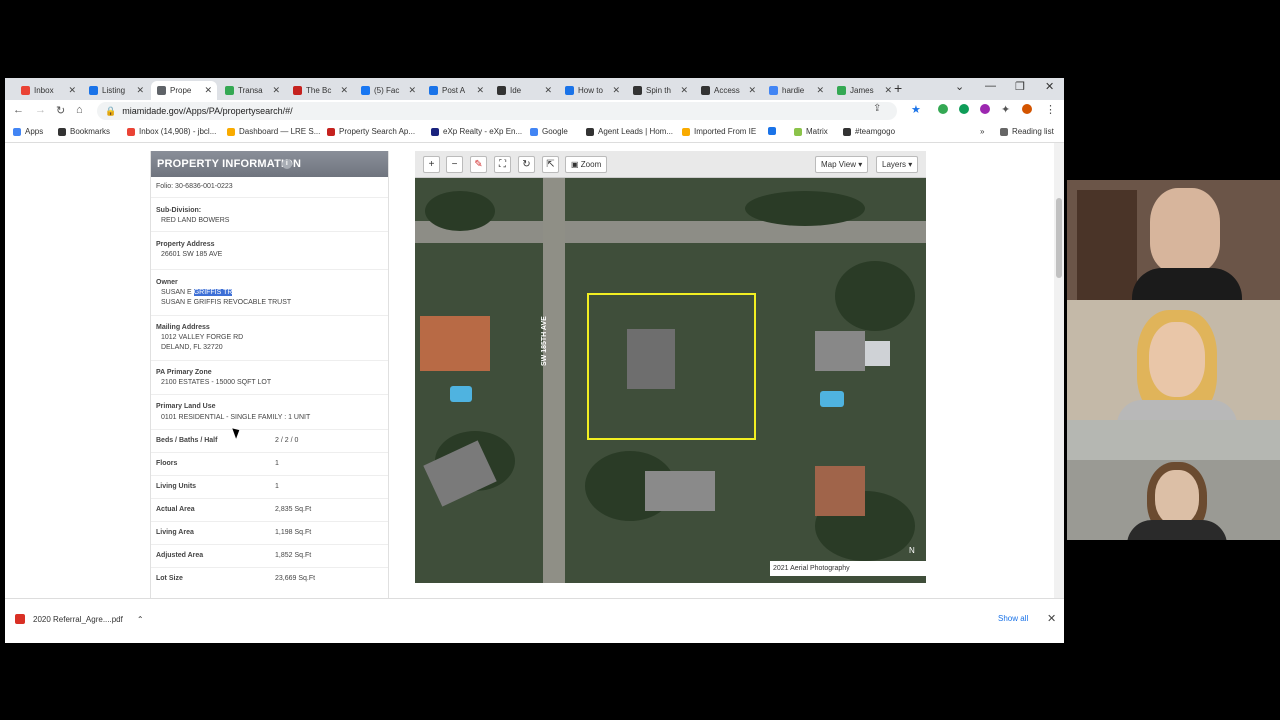 The image size is (1280, 720). Describe the element at coordinates (252, 90) in the screenshot. I see `tab-3: Transa ✕` at that location.